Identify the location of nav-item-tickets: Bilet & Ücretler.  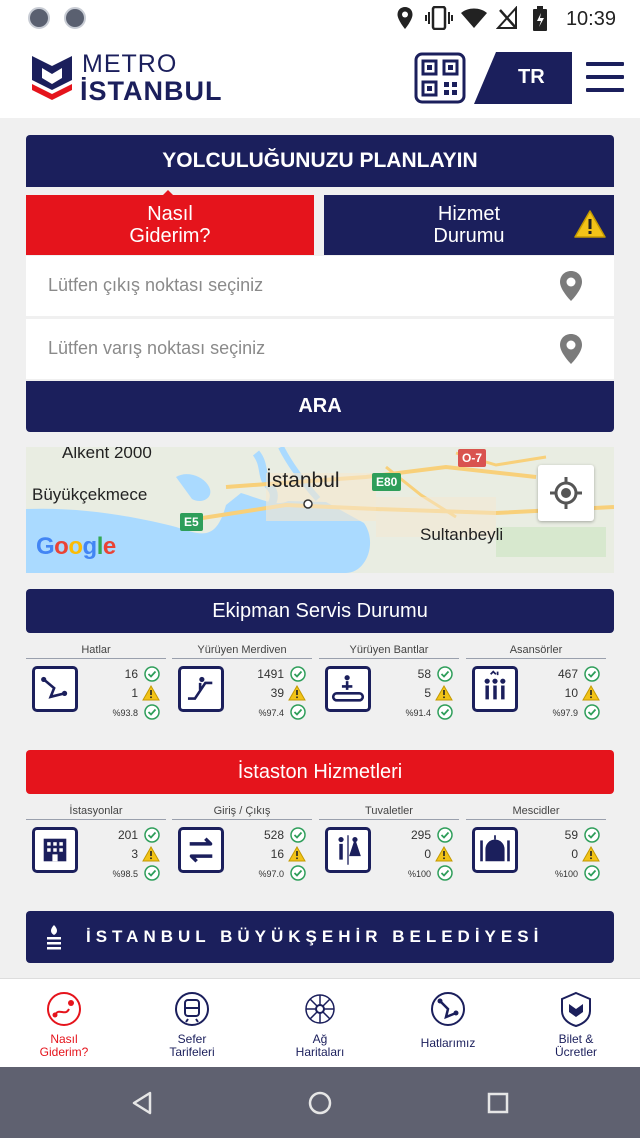
(576, 1025).